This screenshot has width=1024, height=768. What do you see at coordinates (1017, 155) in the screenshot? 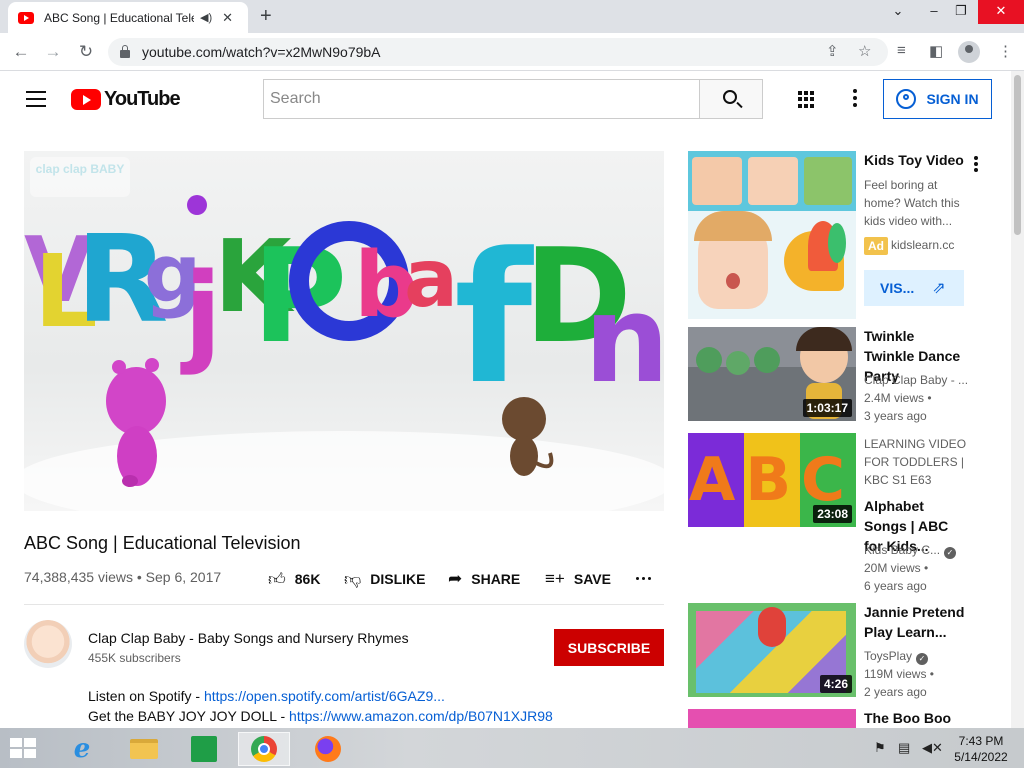
I see `scrollbar-thumb` at bounding box center [1017, 155].